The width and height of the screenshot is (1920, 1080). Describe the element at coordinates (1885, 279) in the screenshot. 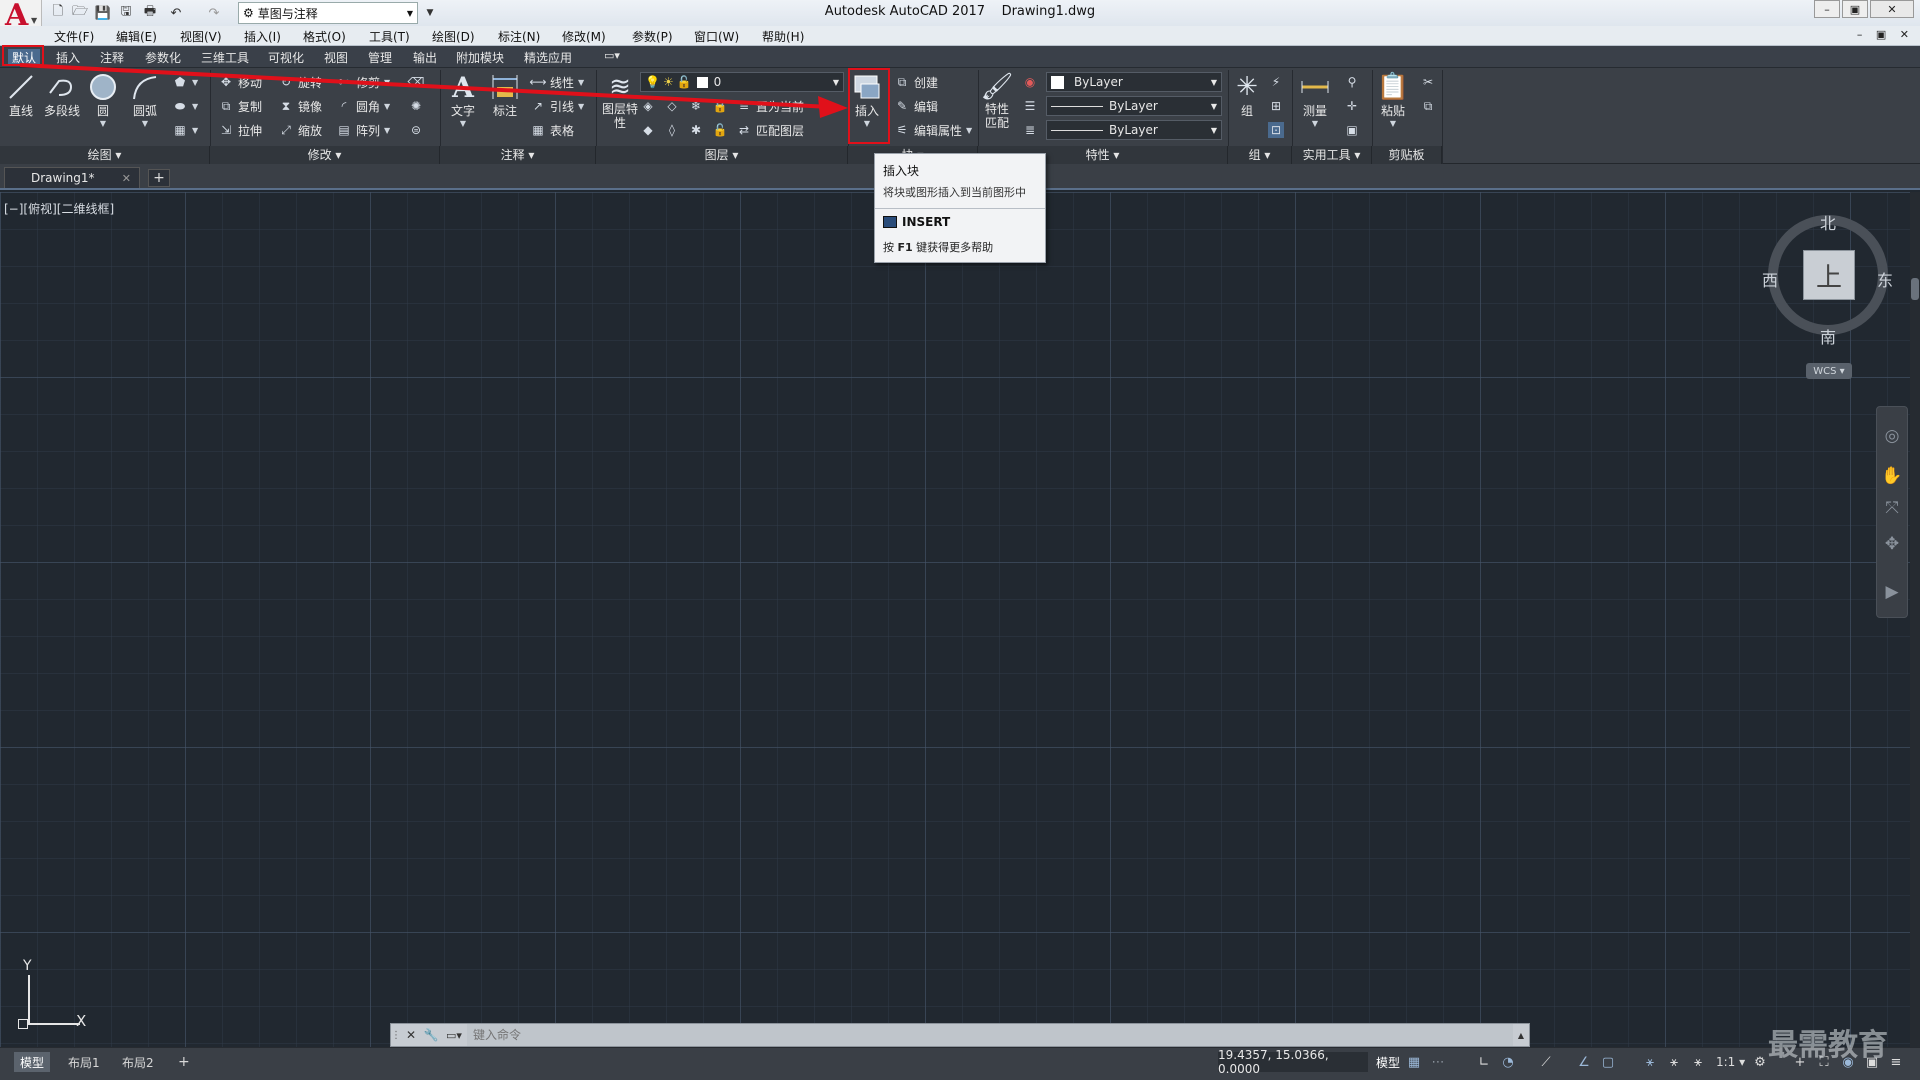

I see `compass-east: 东` at that location.